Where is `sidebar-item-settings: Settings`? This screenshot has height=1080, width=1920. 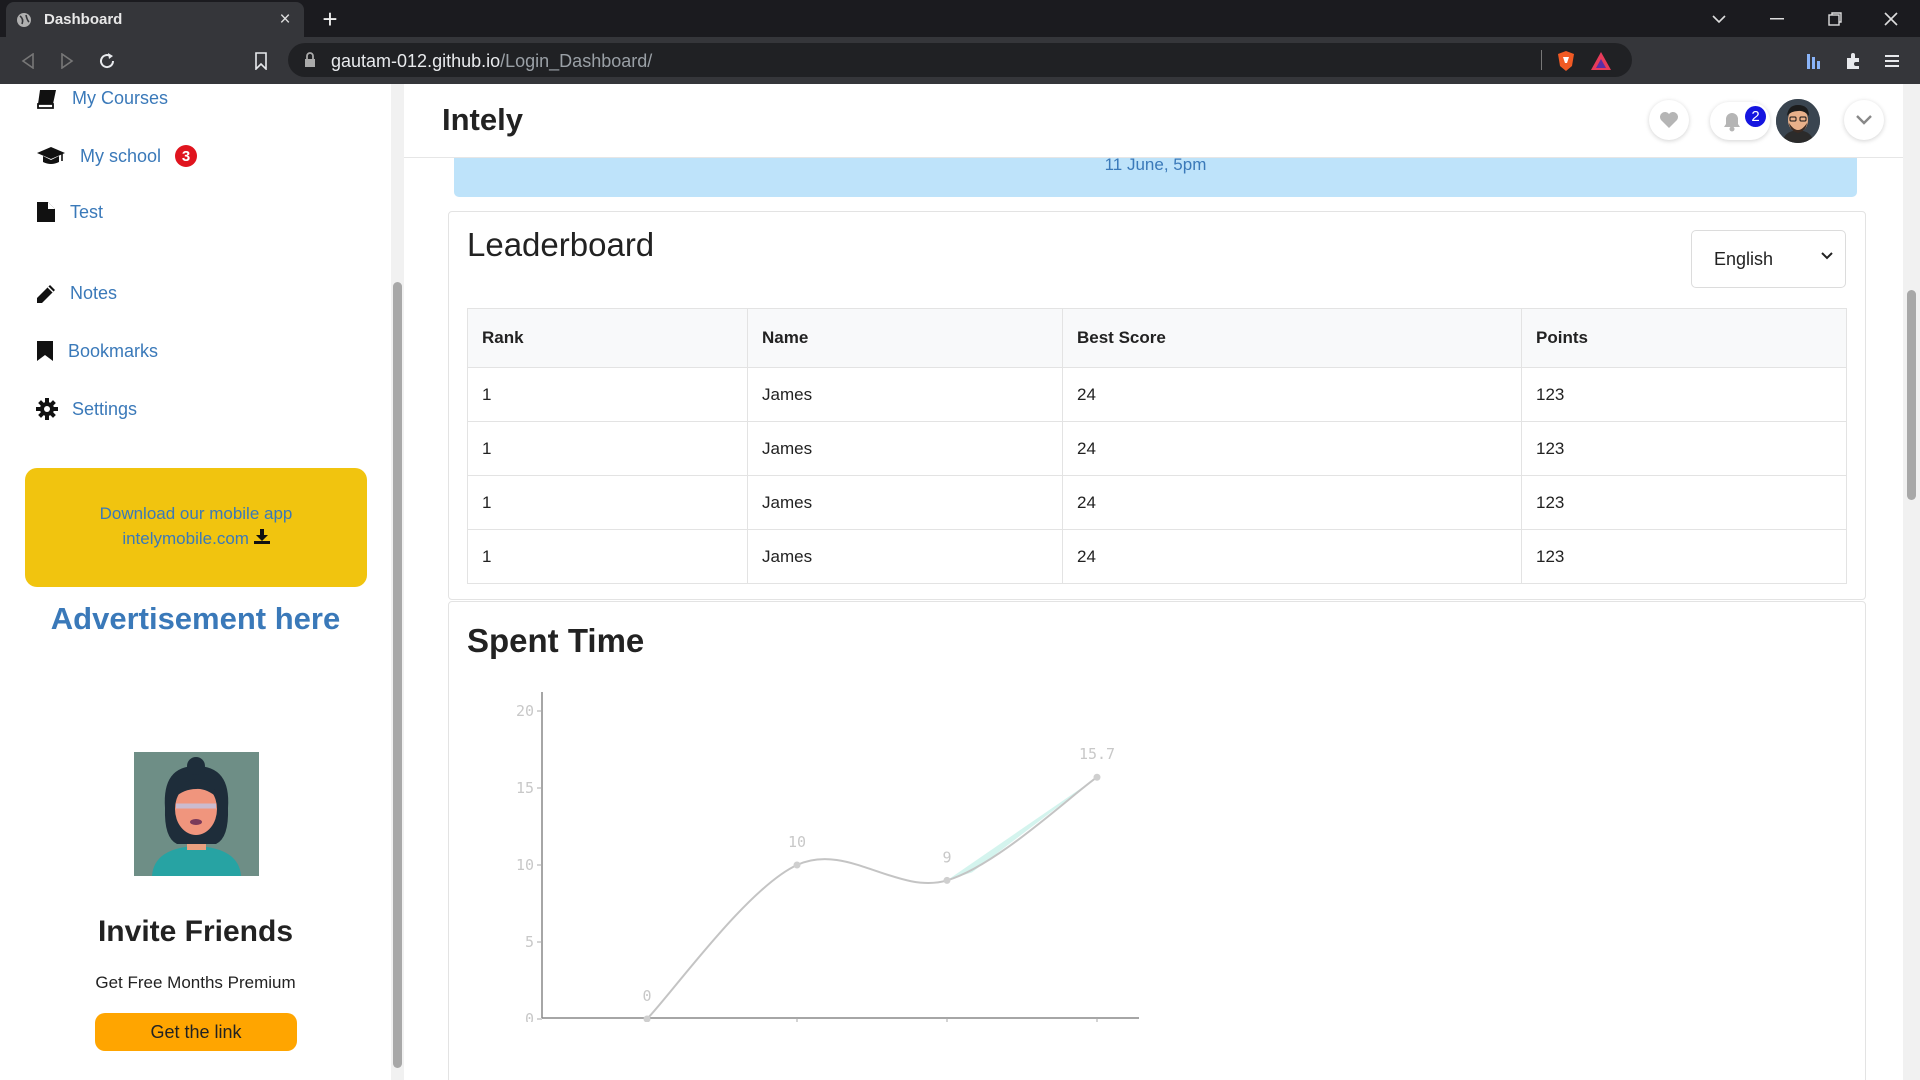 sidebar-item-settings: Settings is located at coordinates (86, 409).